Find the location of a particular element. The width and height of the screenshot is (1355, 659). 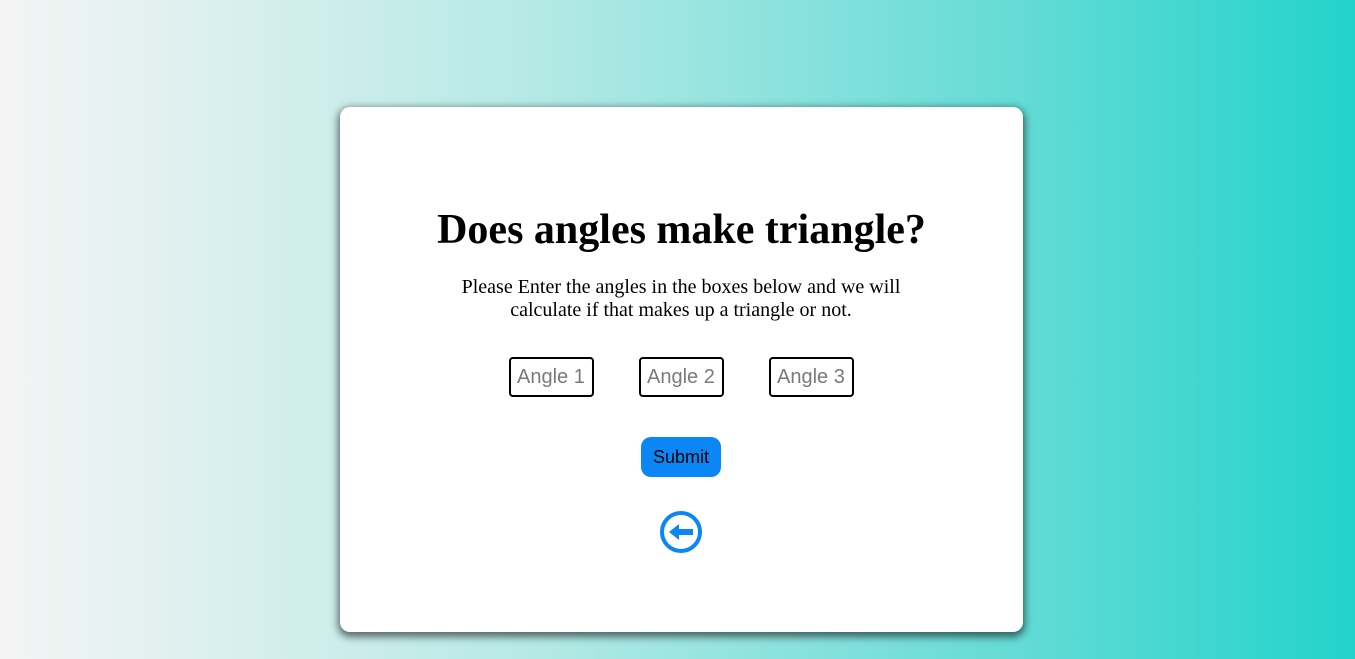

angle-inputs-group is located at coordinates (681, 377).